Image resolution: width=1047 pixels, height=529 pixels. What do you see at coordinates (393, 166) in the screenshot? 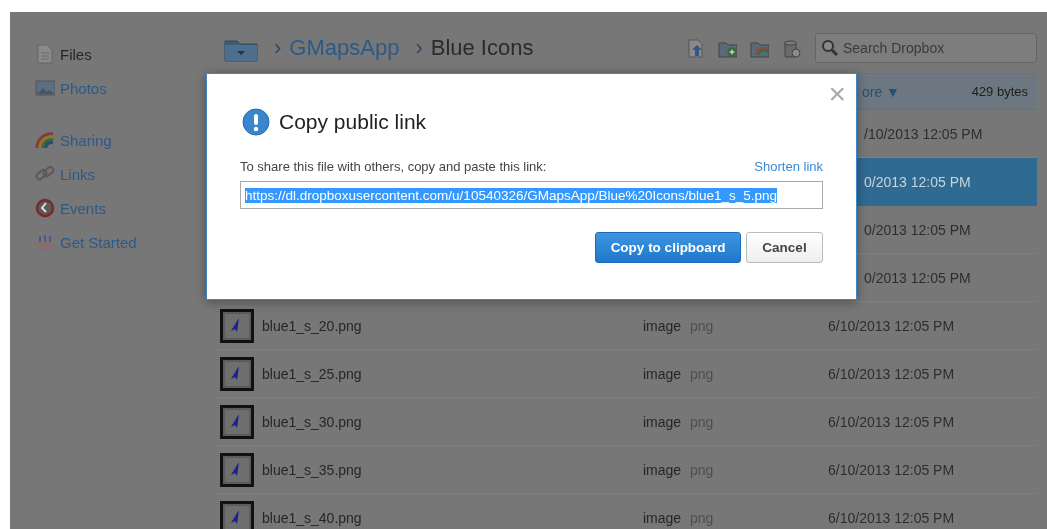
I see `instruction-text: To share this file with others, copy and paste this link:` at bounding box center [393, 166].